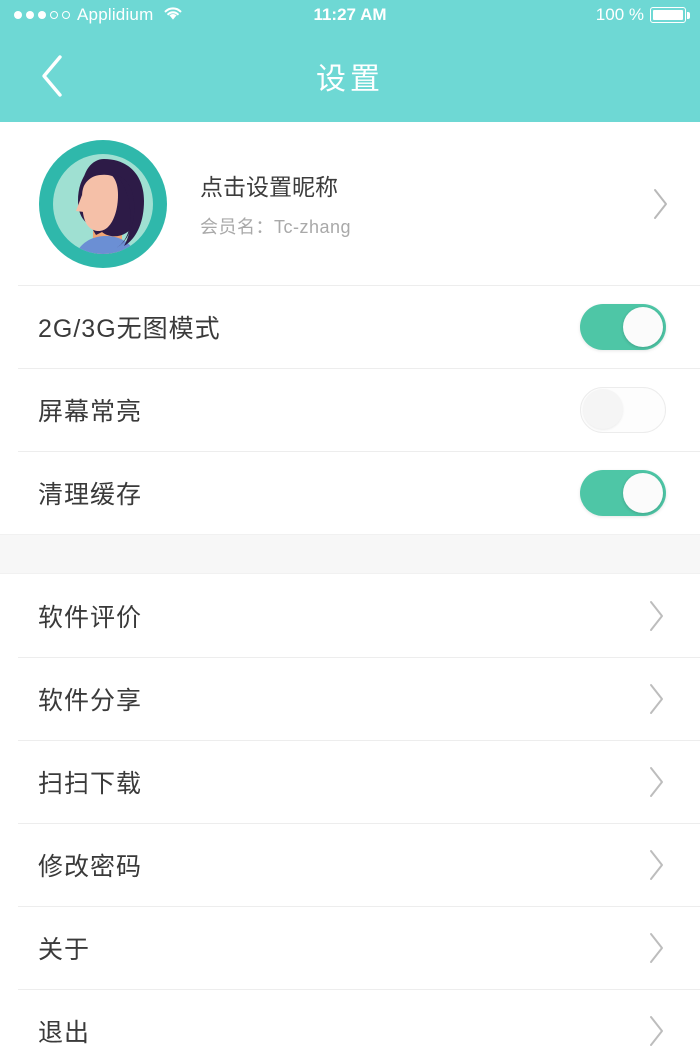 The height and width of the screenshot is (1053, 700). I want to click on menu-item-label: 扫扫下载, so click(90, 783).